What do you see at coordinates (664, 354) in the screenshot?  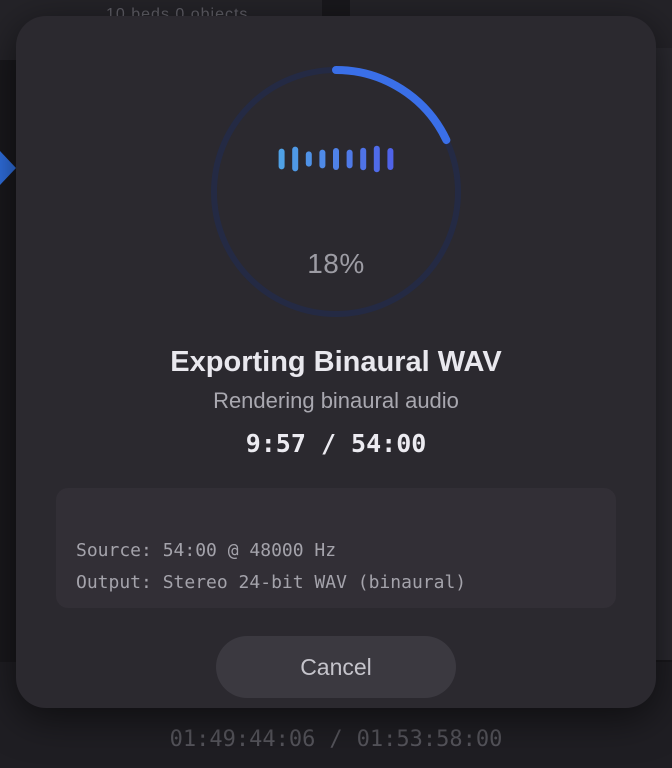 I see `background-scrollbar` at bounding box center [664, 354].